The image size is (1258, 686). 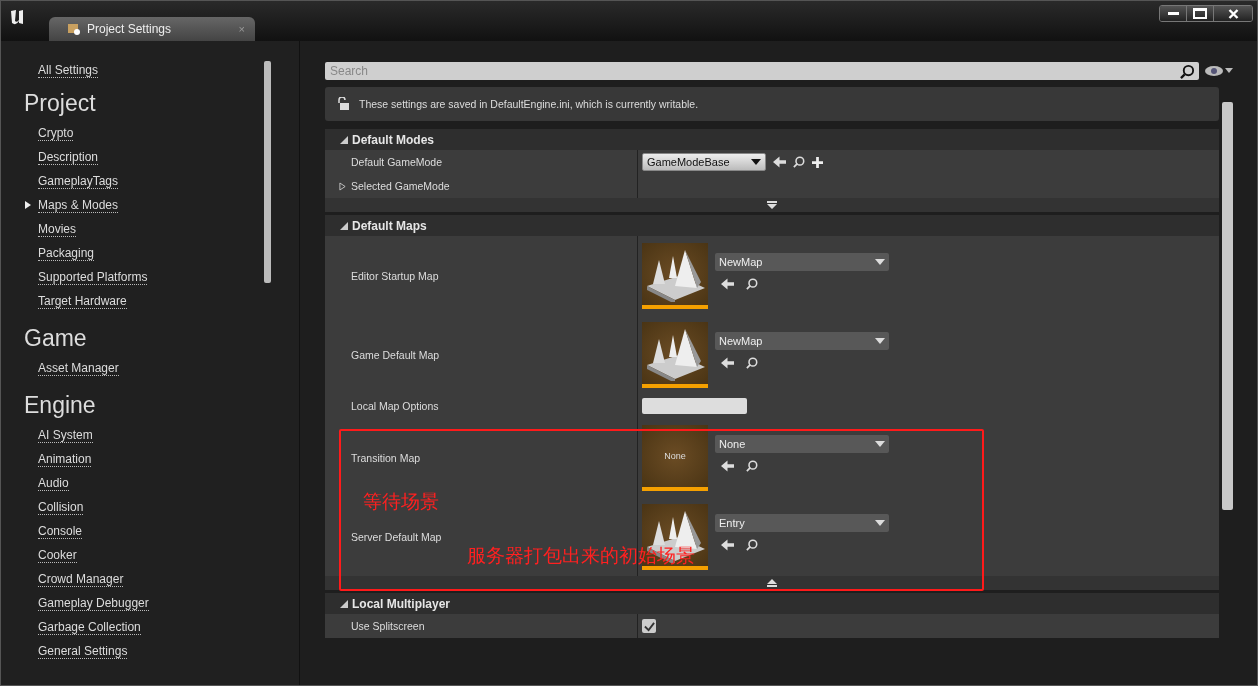 I want to click on property-label: Selected GameMode, so click(x=400, y=186).